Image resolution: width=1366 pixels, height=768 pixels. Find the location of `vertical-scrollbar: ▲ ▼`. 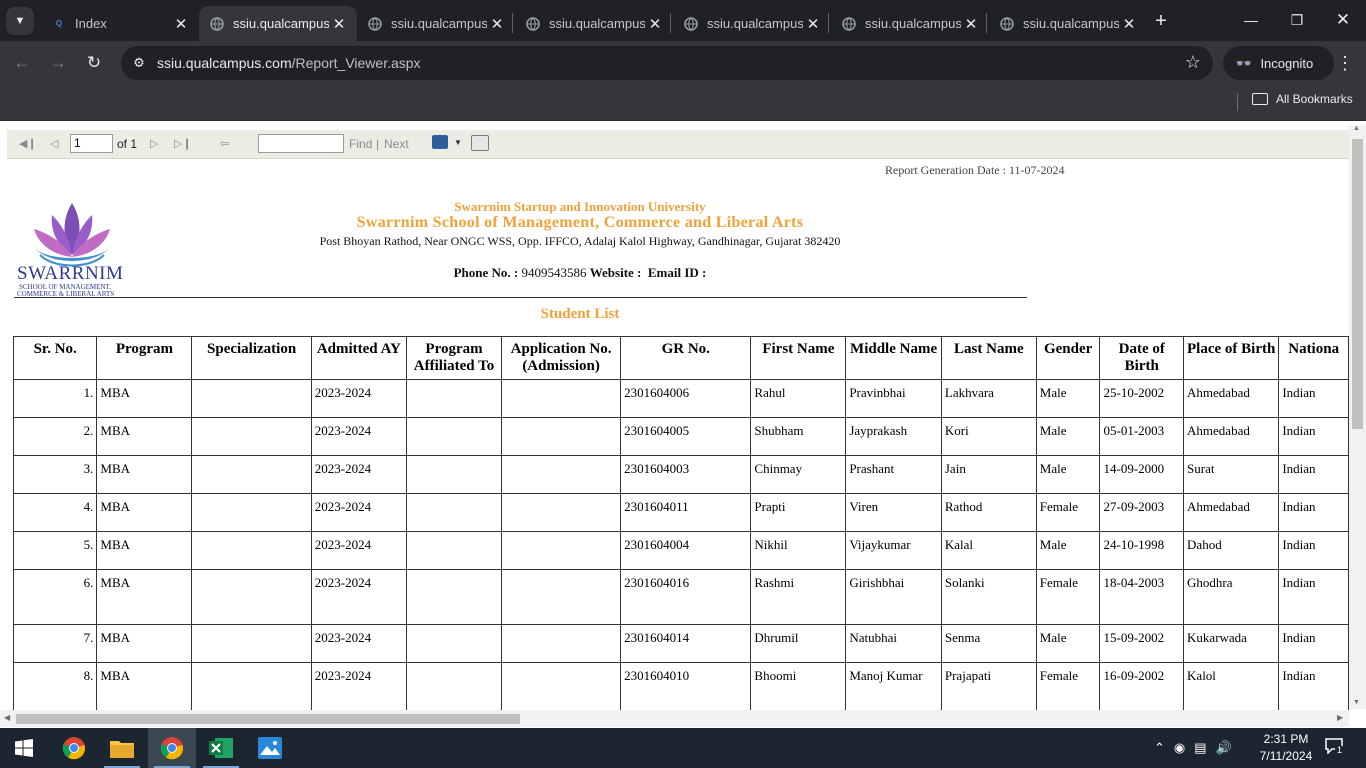

vertical-scrollbar: ▲ ▼ is located at coordinates (1357, 417).